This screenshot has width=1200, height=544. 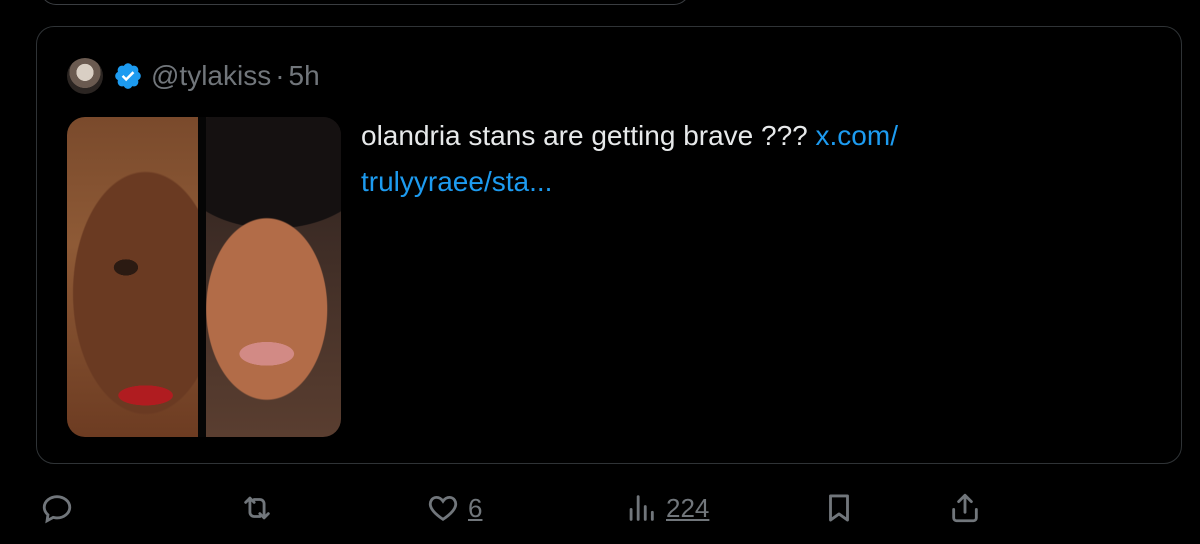 I want to click on bookmark-icon, so click(x=839, y=508).